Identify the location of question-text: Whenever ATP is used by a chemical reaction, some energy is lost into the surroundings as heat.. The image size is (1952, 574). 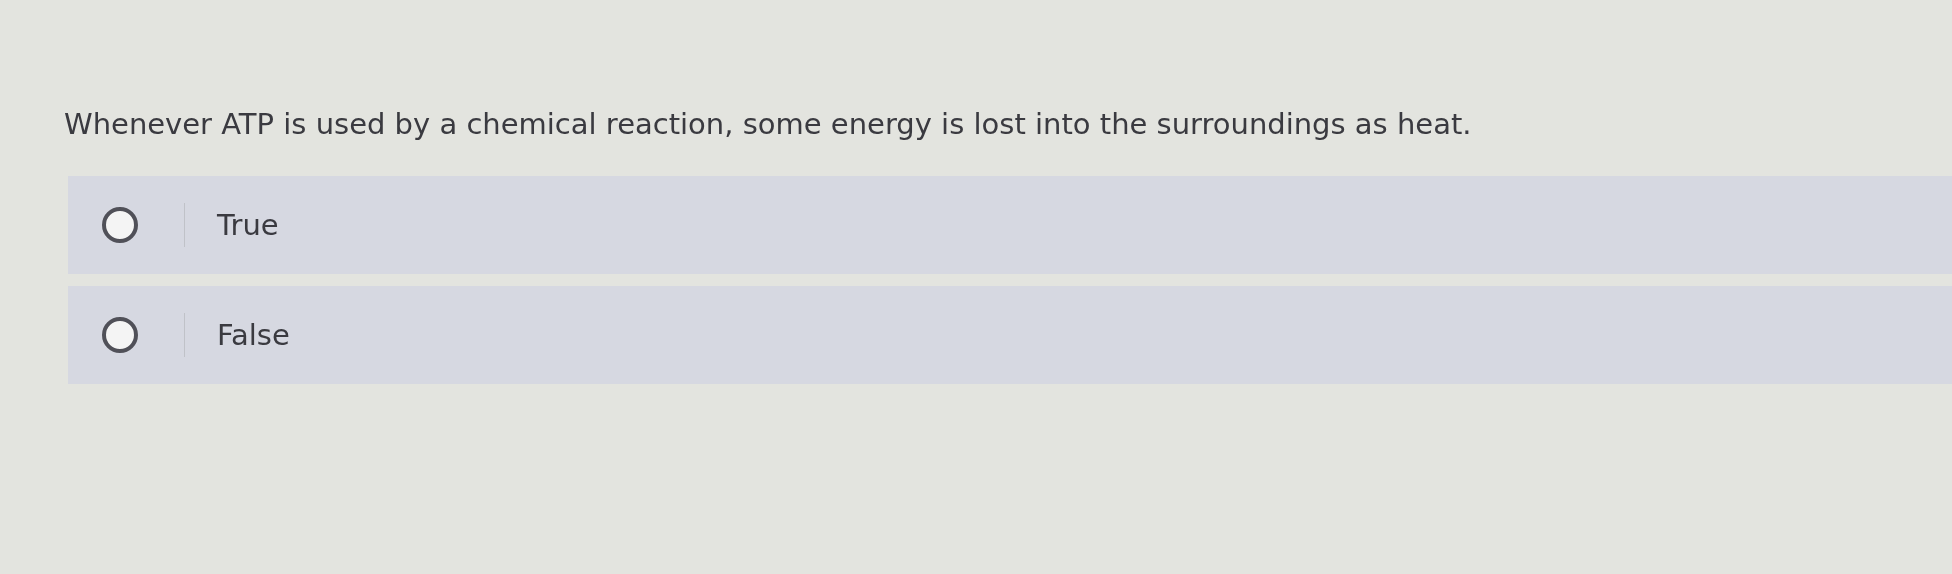
(768, 124).